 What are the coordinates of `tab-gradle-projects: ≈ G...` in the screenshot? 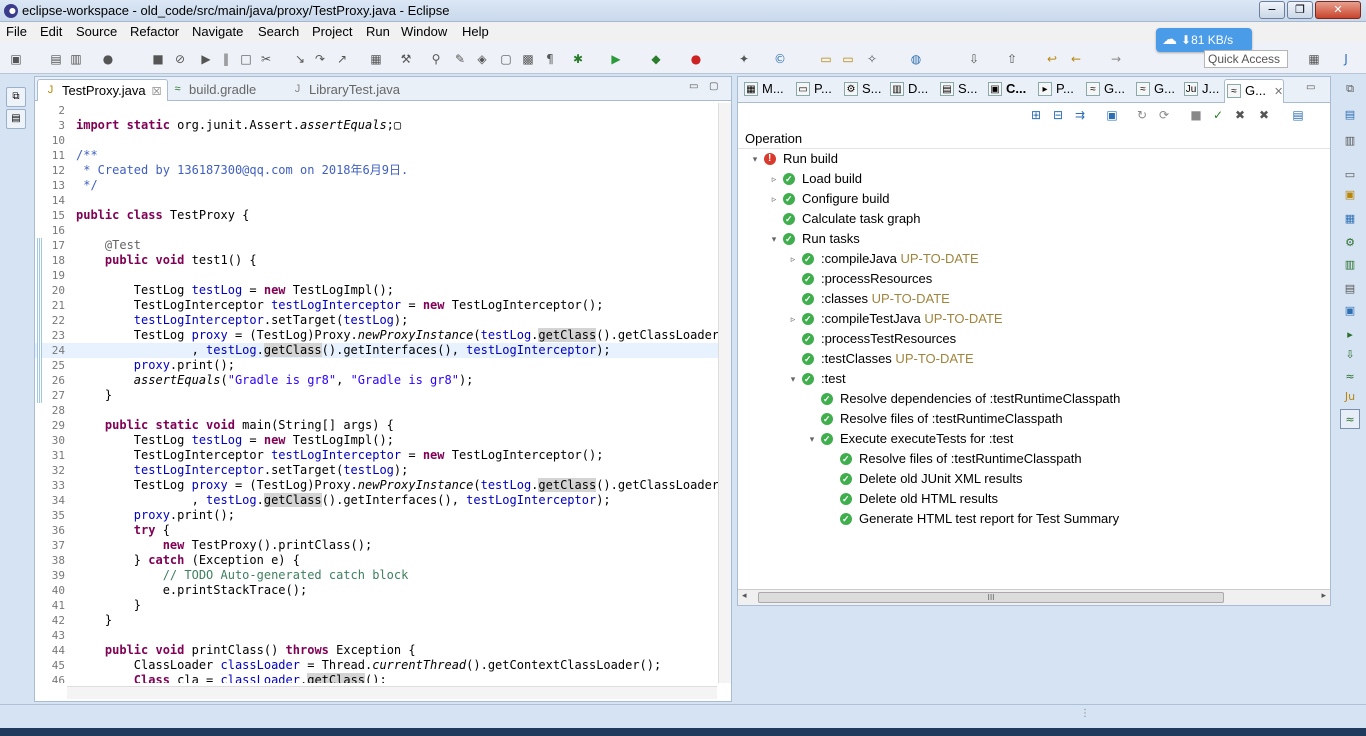 It's located at (1154, 91).